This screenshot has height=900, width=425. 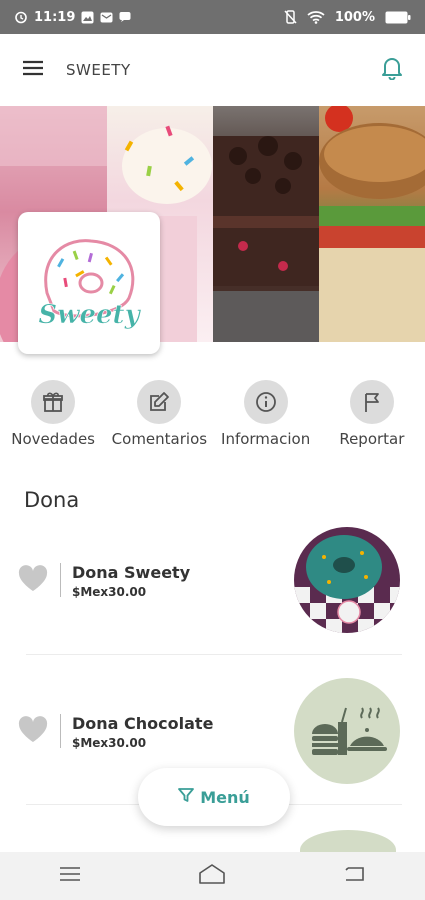 I want to click on item-photo-placeholder, so click(x=347, y=731).